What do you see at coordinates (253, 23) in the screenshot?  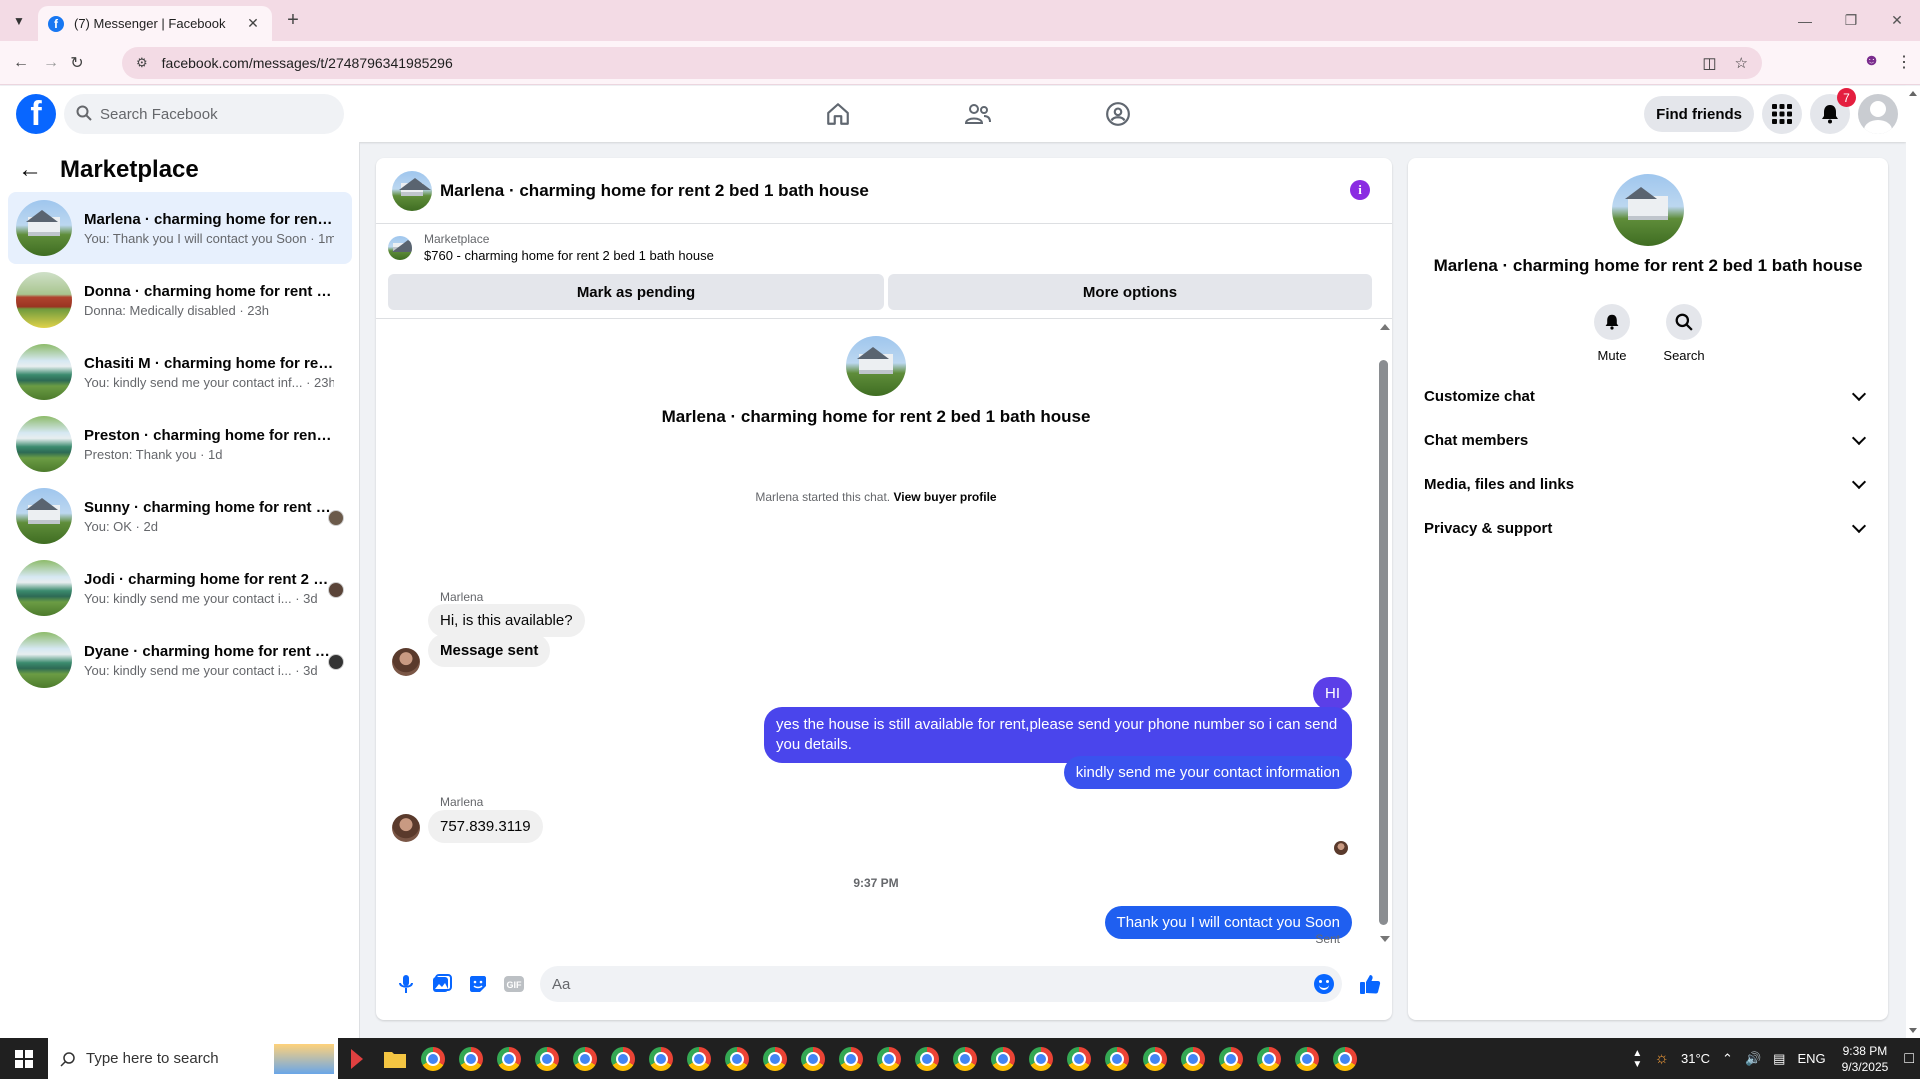 I see `tab-close-icon: ✕` at bounding box center [253, 23].